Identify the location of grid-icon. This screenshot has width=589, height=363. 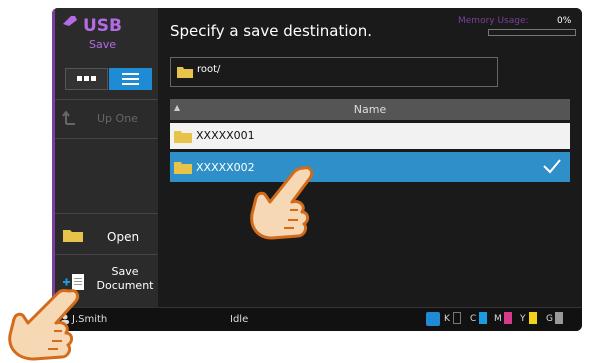
(86, 78).